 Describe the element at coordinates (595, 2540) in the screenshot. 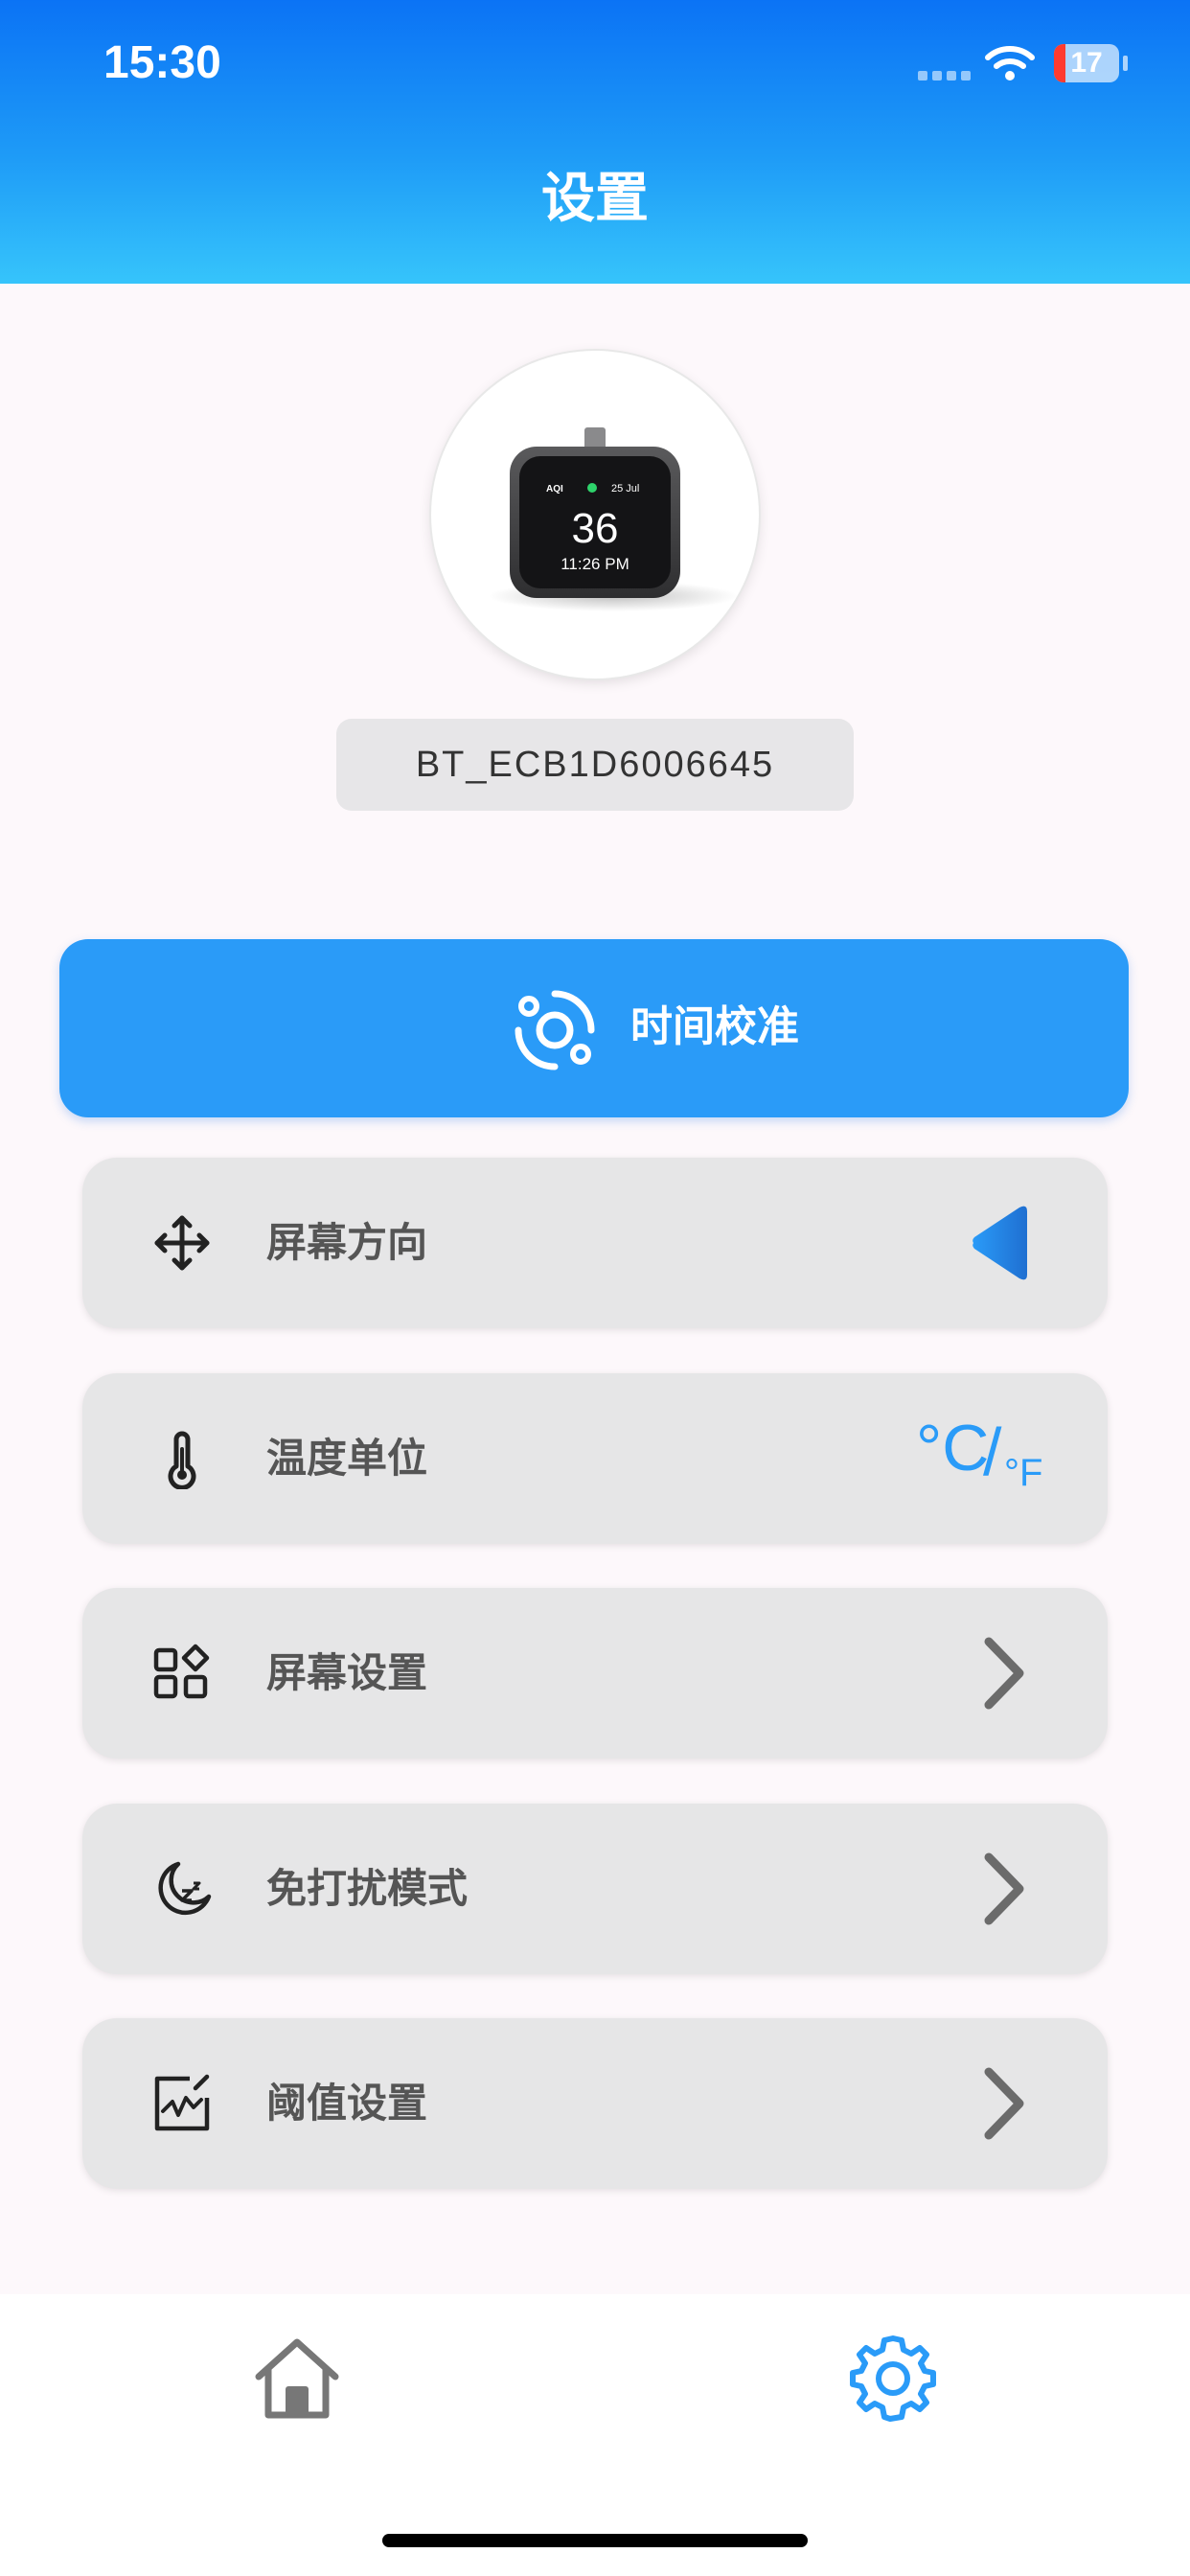

I see `home-indicator` at that location.